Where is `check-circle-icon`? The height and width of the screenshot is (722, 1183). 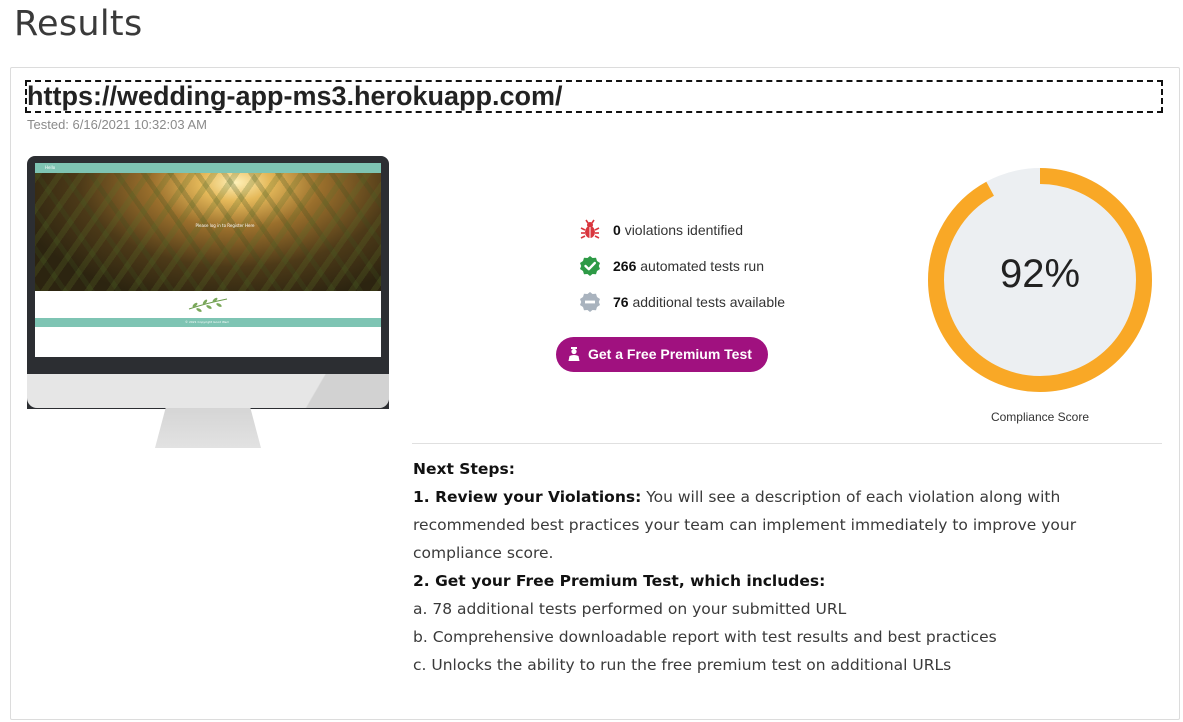 check-circle-icon is located at coordinates (590, 266).